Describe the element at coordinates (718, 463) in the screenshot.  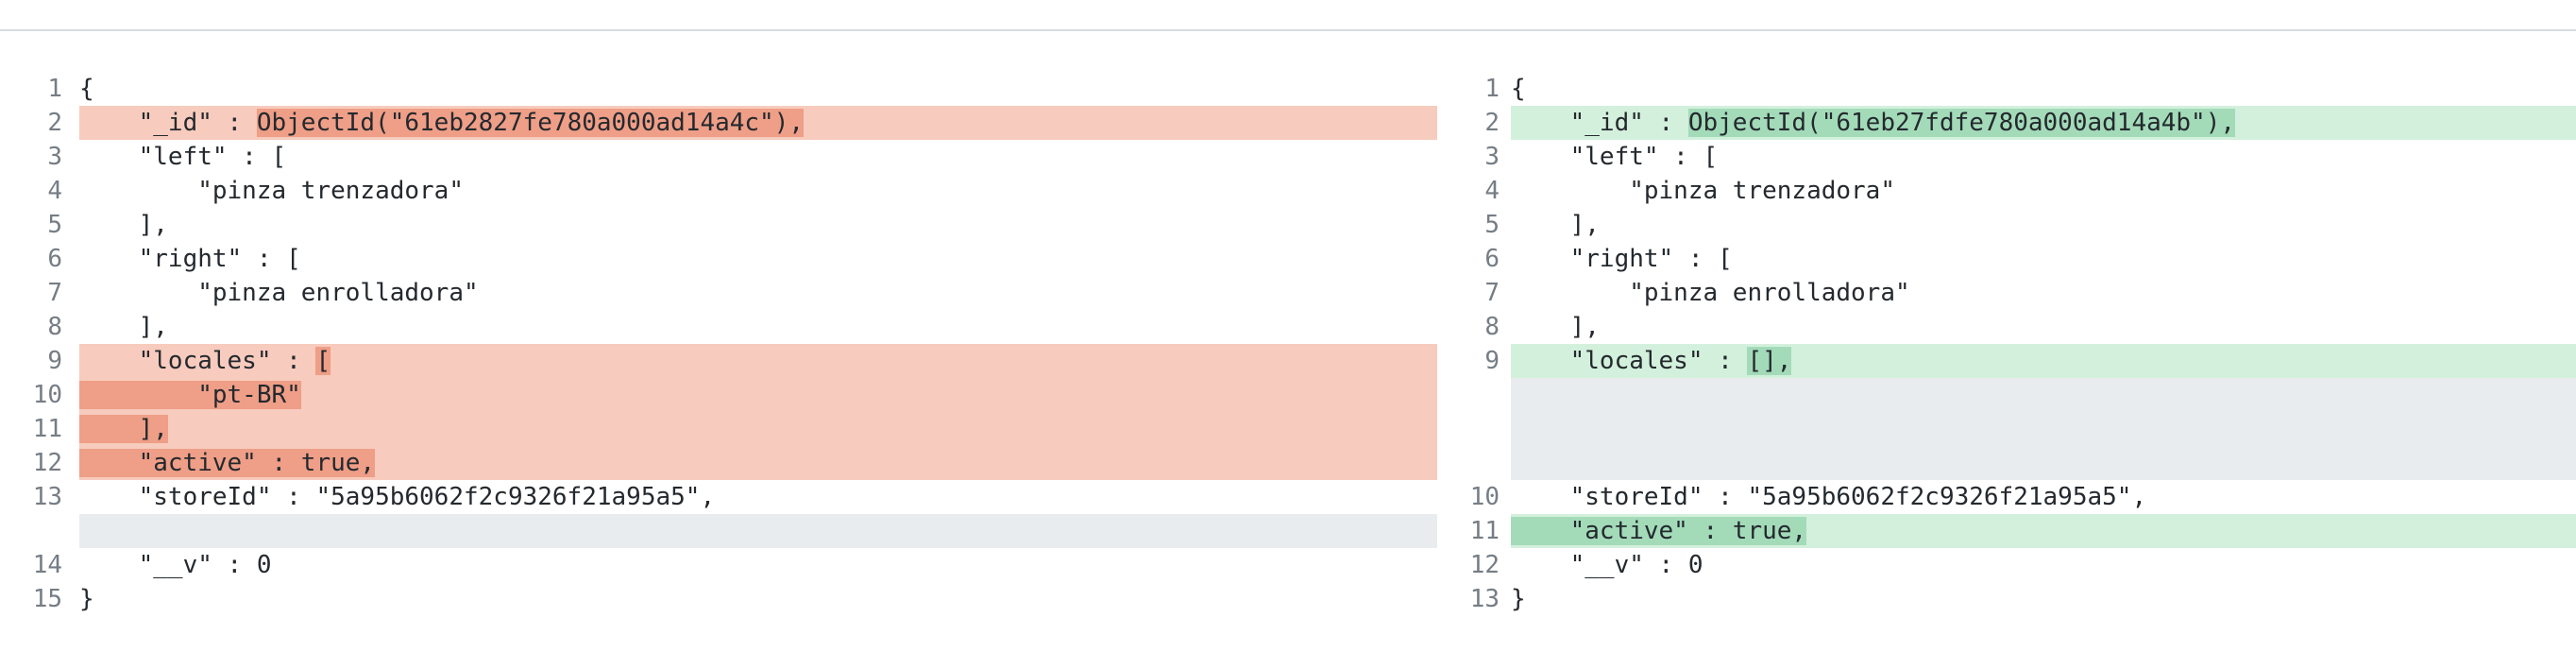
I see `diff-line-del: 12 "active" : true,` at that location.